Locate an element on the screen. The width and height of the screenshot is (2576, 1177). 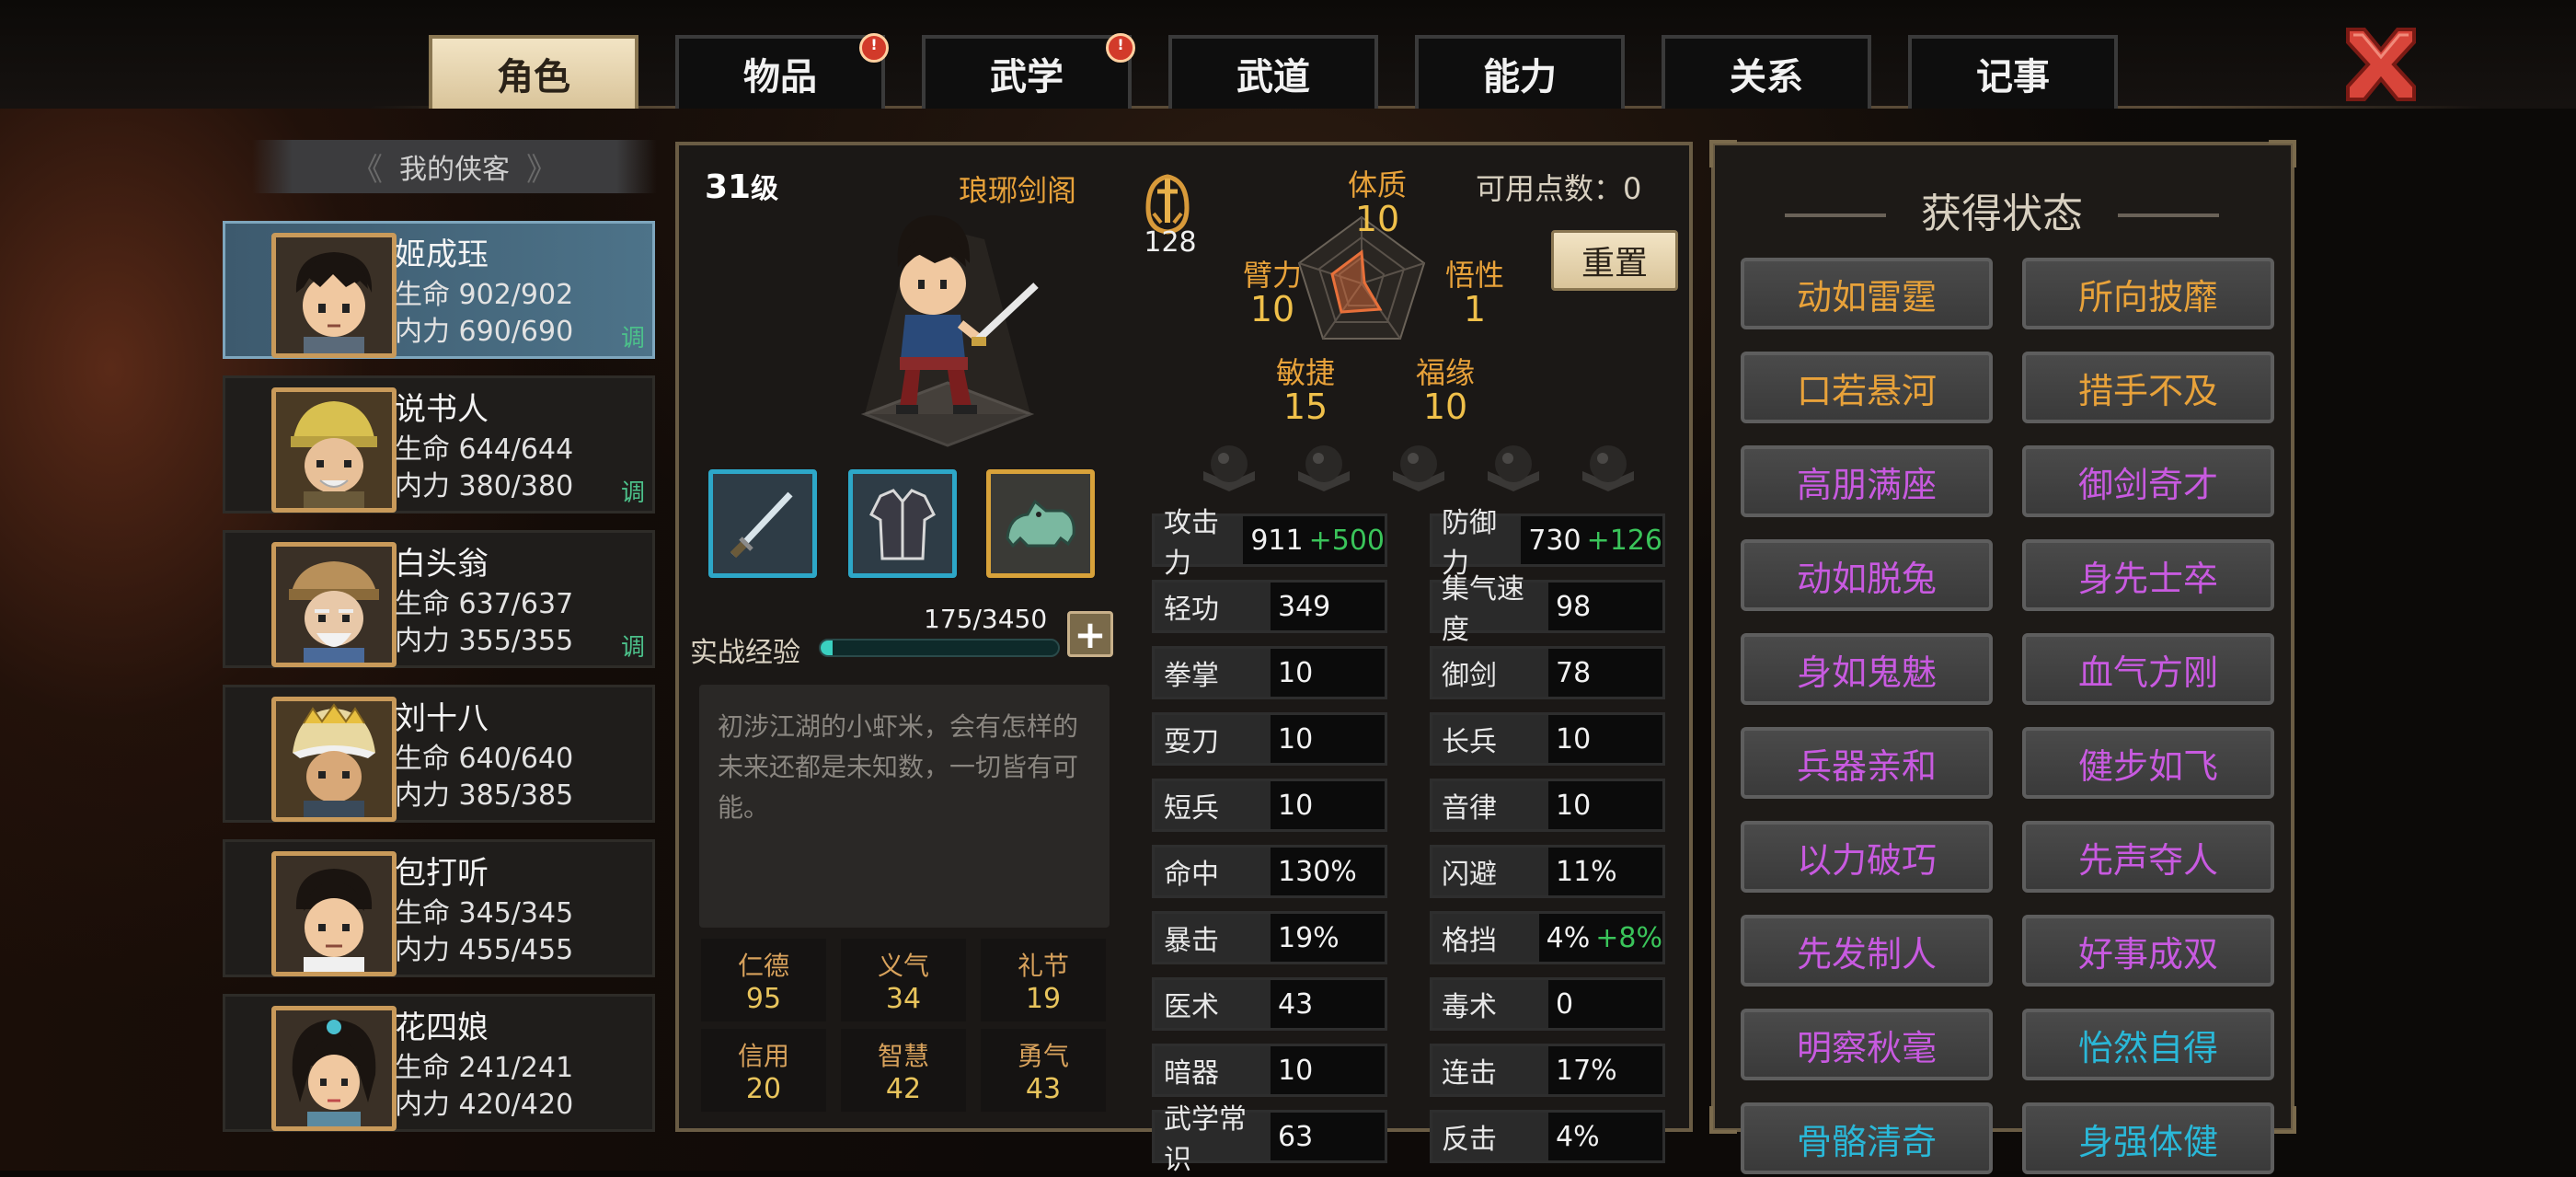
status-tag: 血气方刚 is located at coordinates (2148, 669).